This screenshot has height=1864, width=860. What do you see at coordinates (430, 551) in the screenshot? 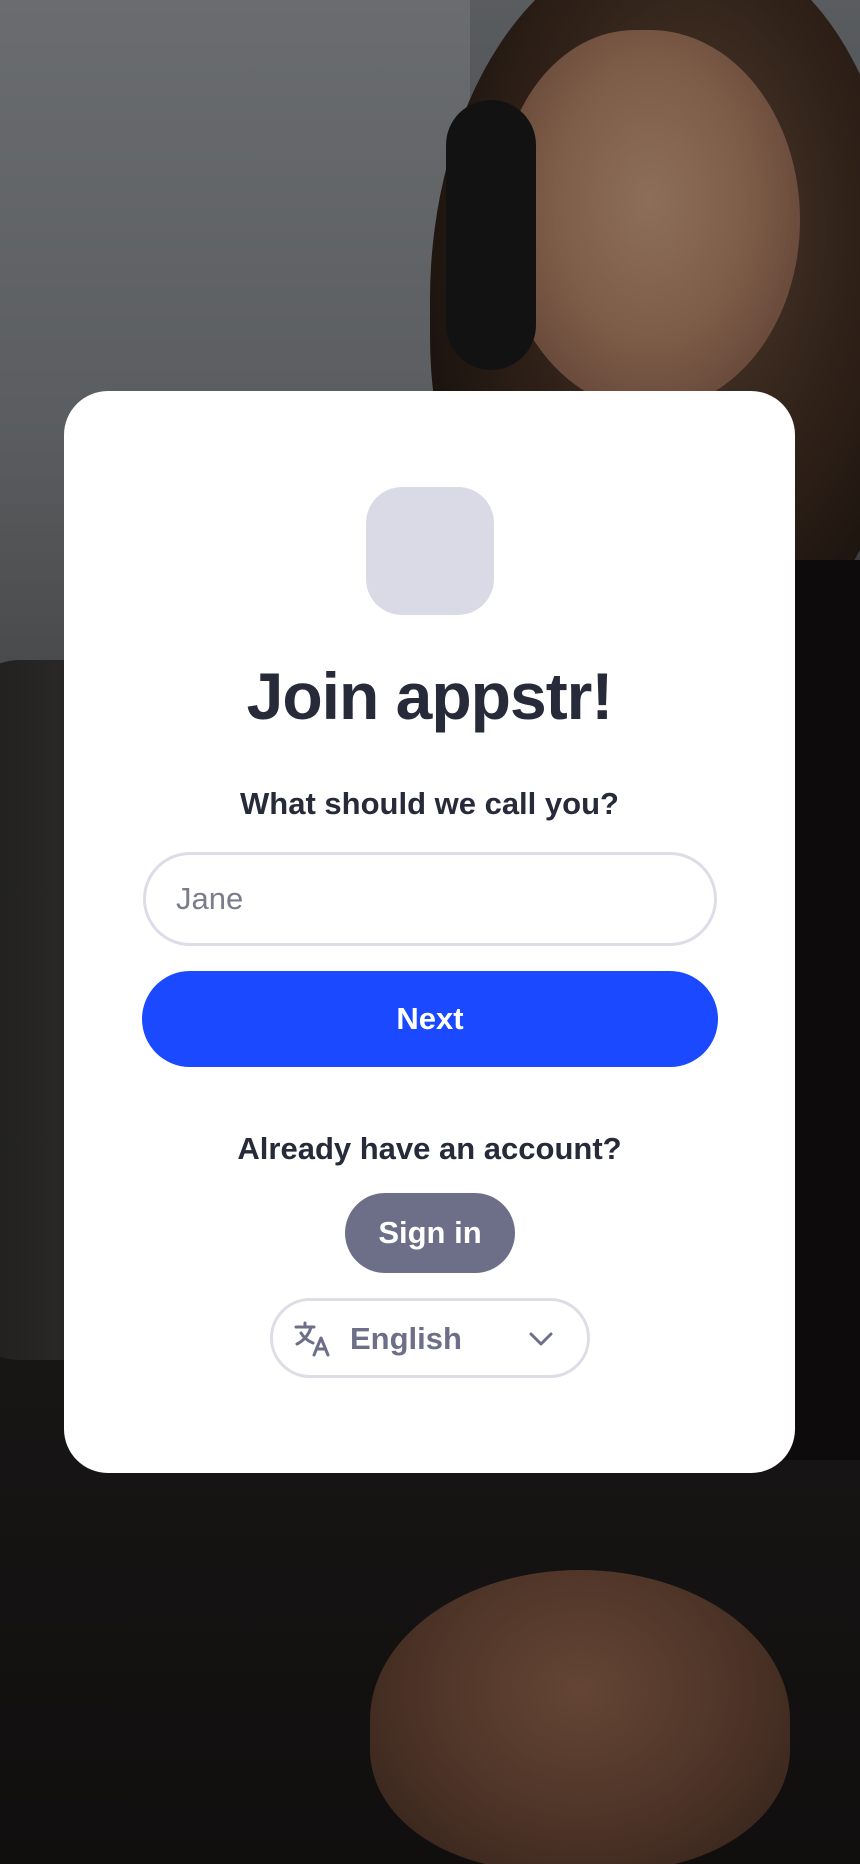
I see `app-logo-placeholder-icon` at bounding box center [430, 551].